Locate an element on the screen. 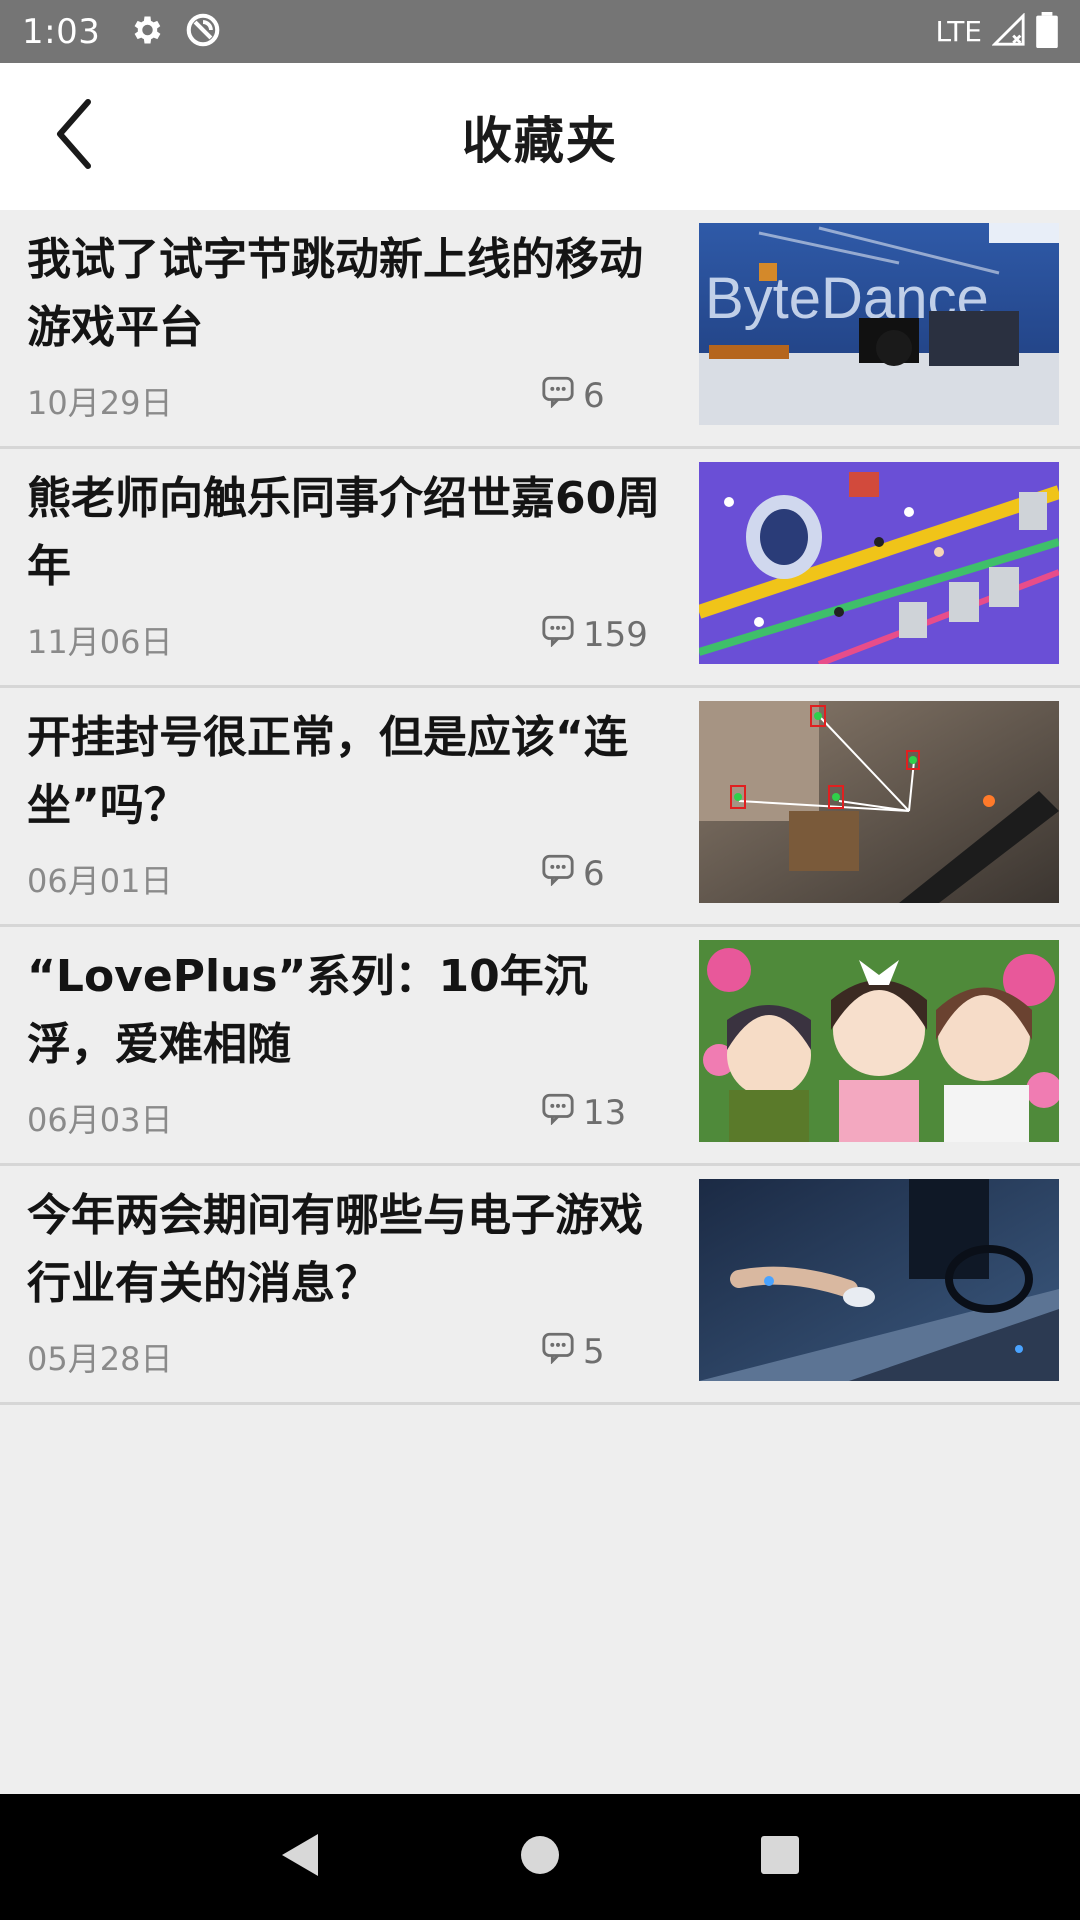 Image resolution: width=1080 pixels, height=1920 pixels. nav-recents-icon is located at coordinates (780, 1857).